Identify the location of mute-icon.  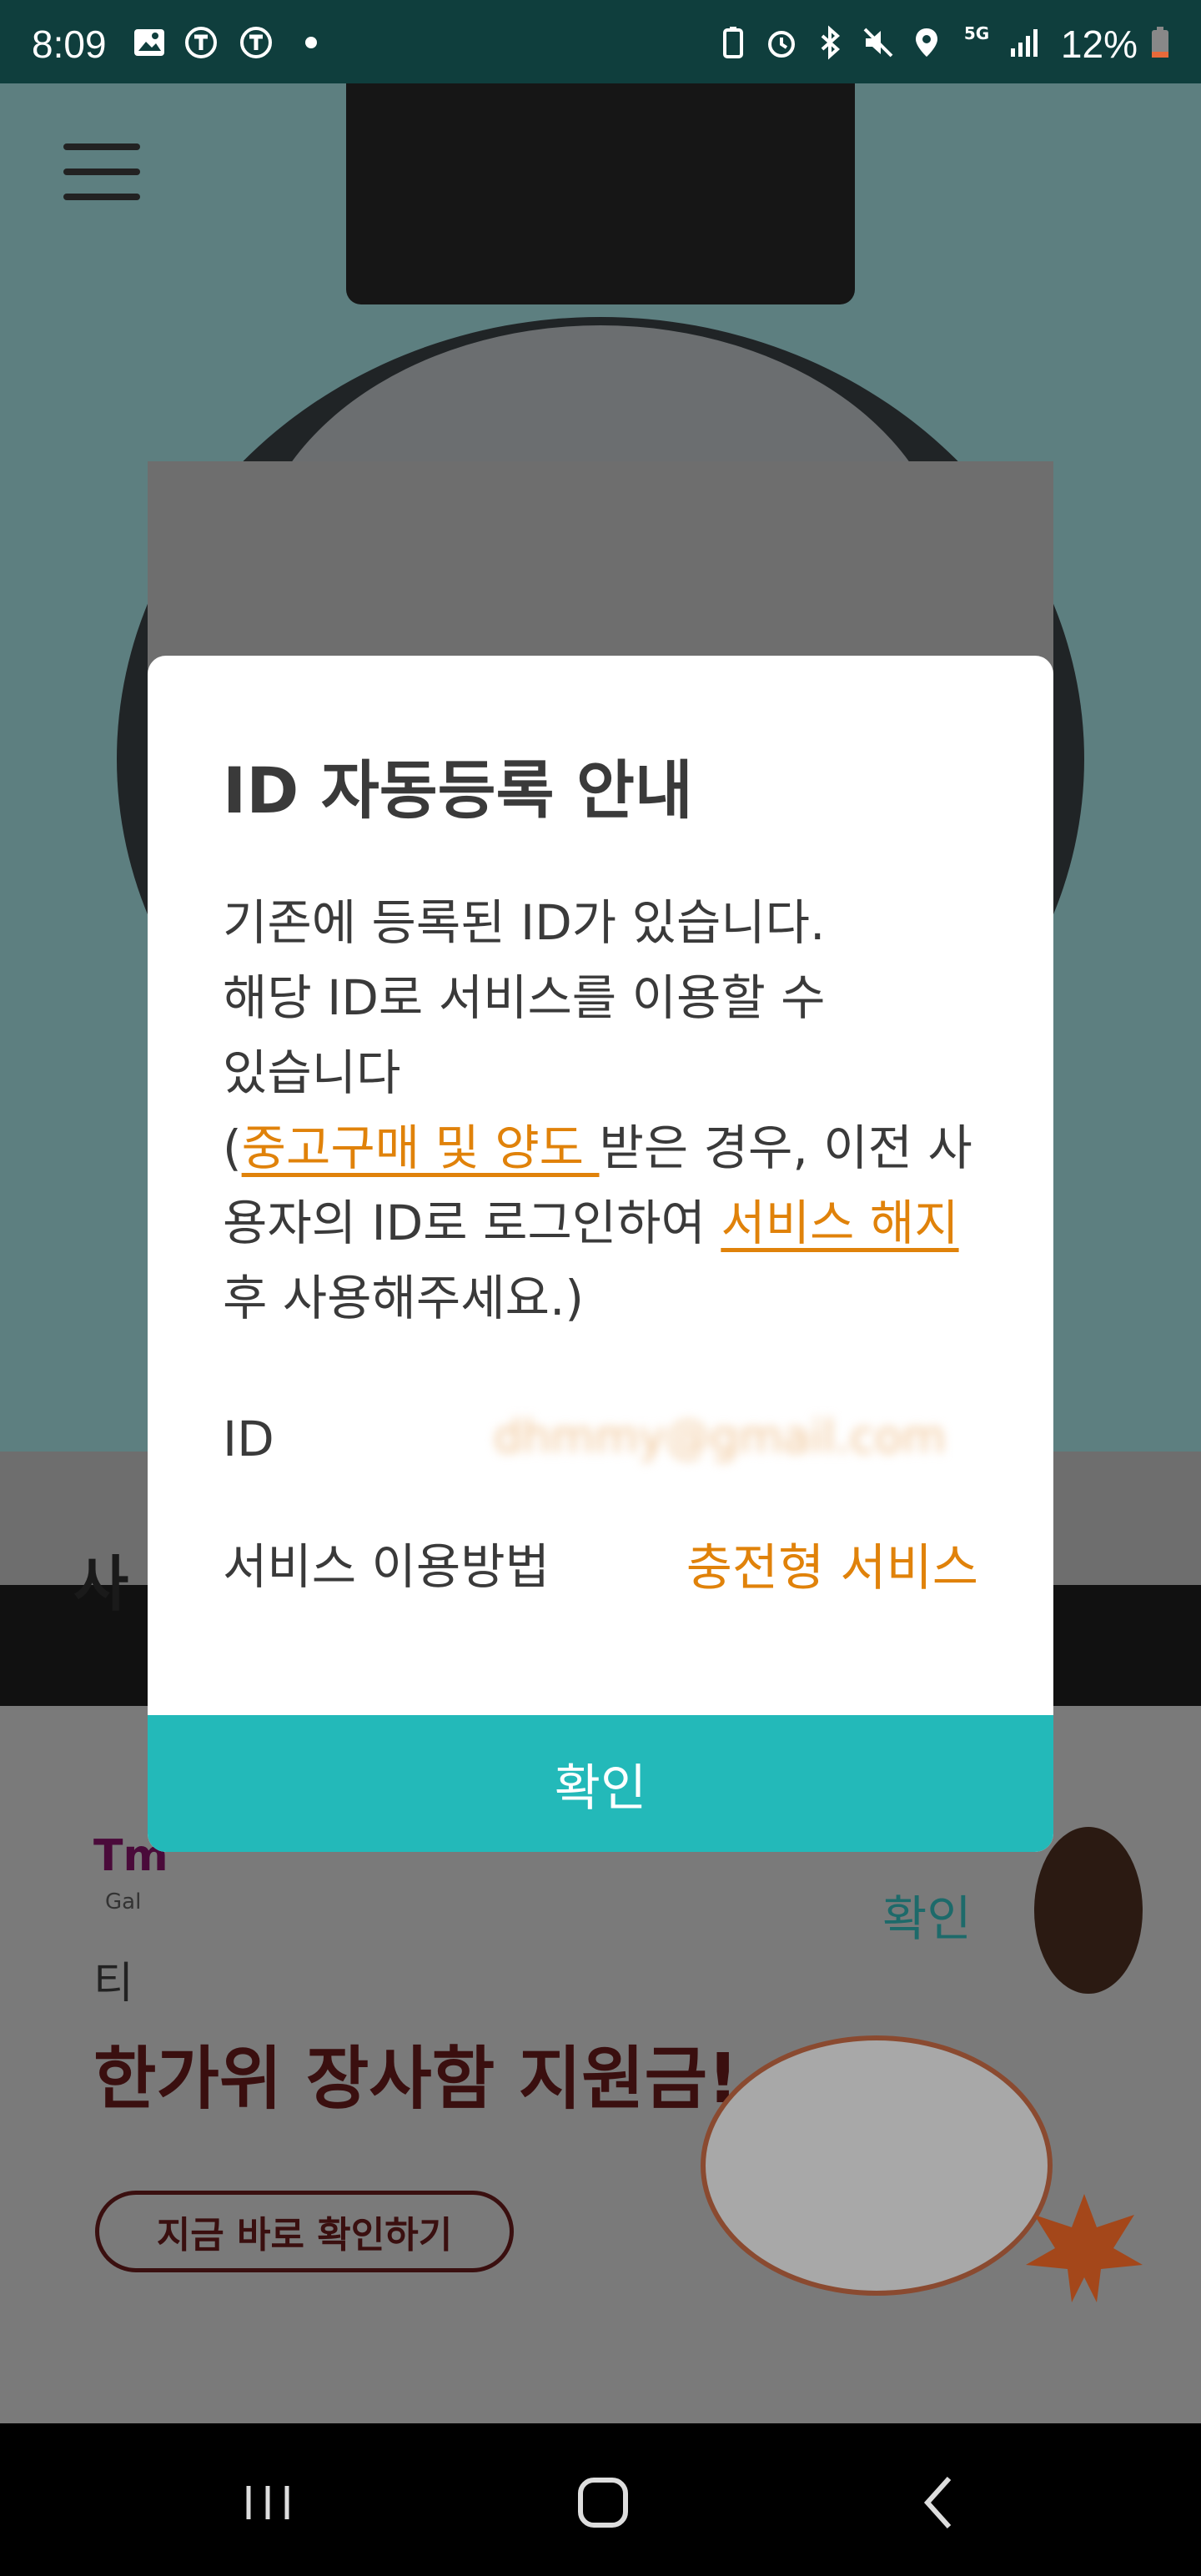
(879, 42).